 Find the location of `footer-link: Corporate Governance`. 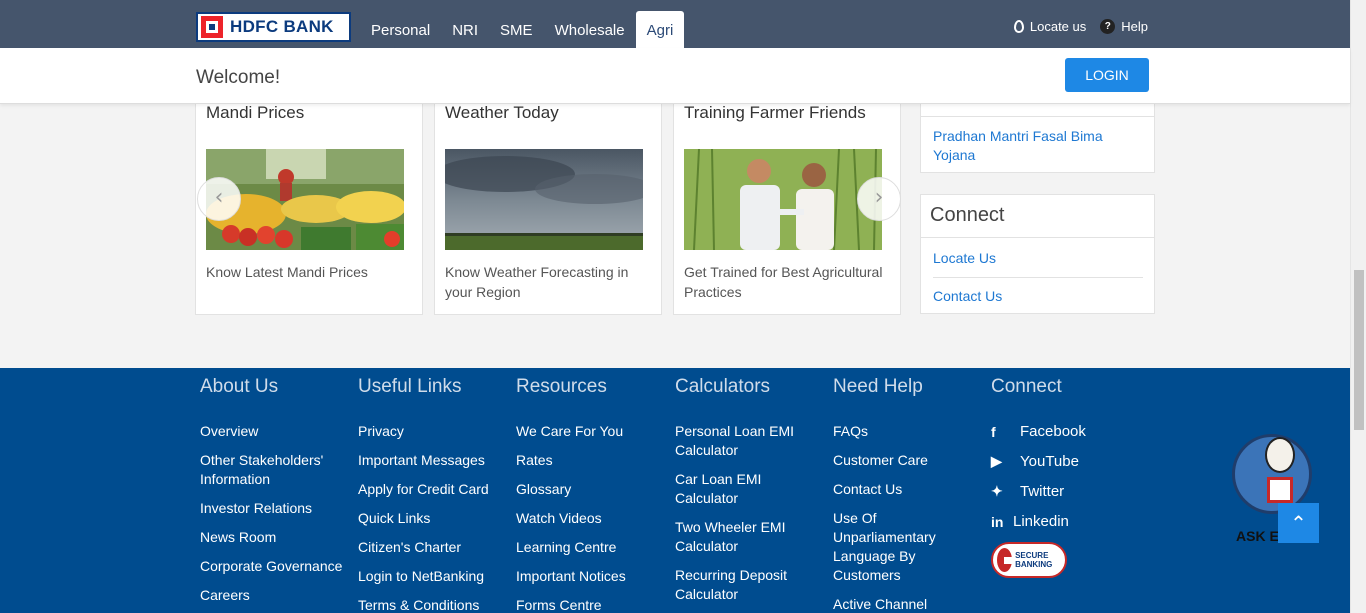

footer-link: Corporate Governance is located at coordinates (275, 566).